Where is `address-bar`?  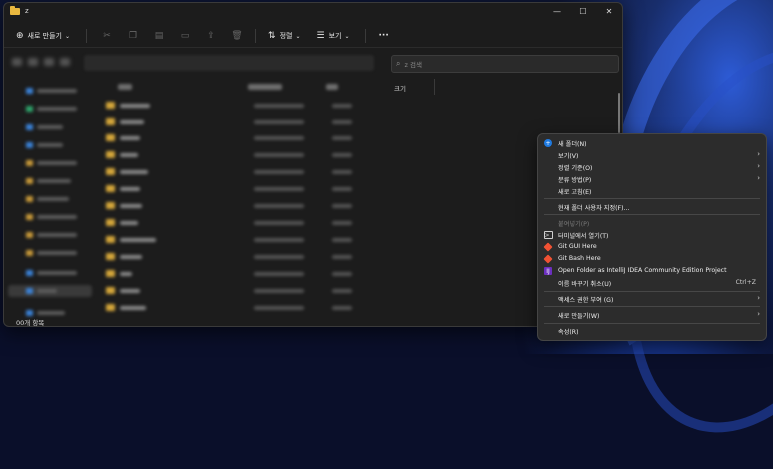
address-bar is located at coordinates (229, 63).